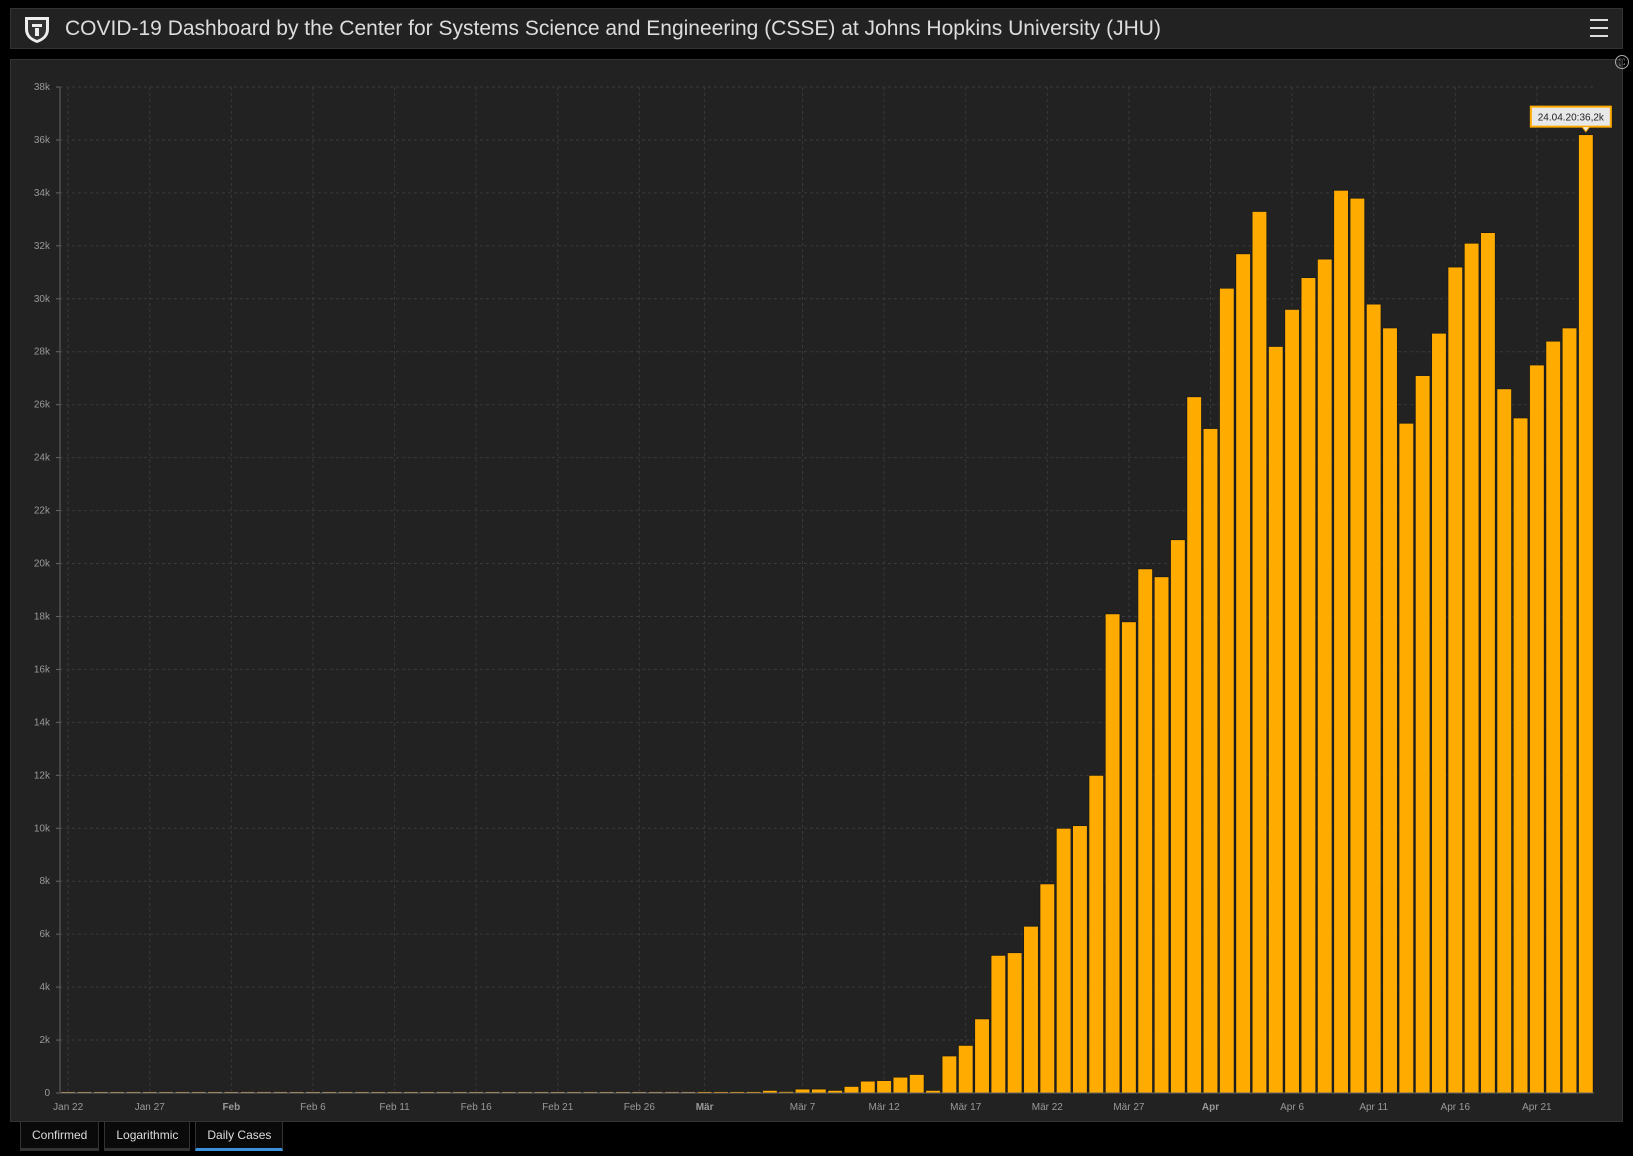  What do you see at coordinates (147, 1136) in the screenshot?
I see `tab-logarithmic: Logarithmic` at bounding box center [147, 1136].